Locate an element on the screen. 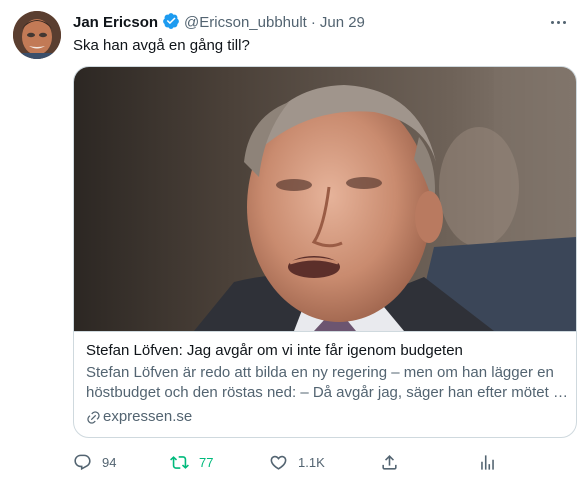 Image resolution: width=584 pixels, height=486 pixels. like-icon is located at coordinates (278, 462).